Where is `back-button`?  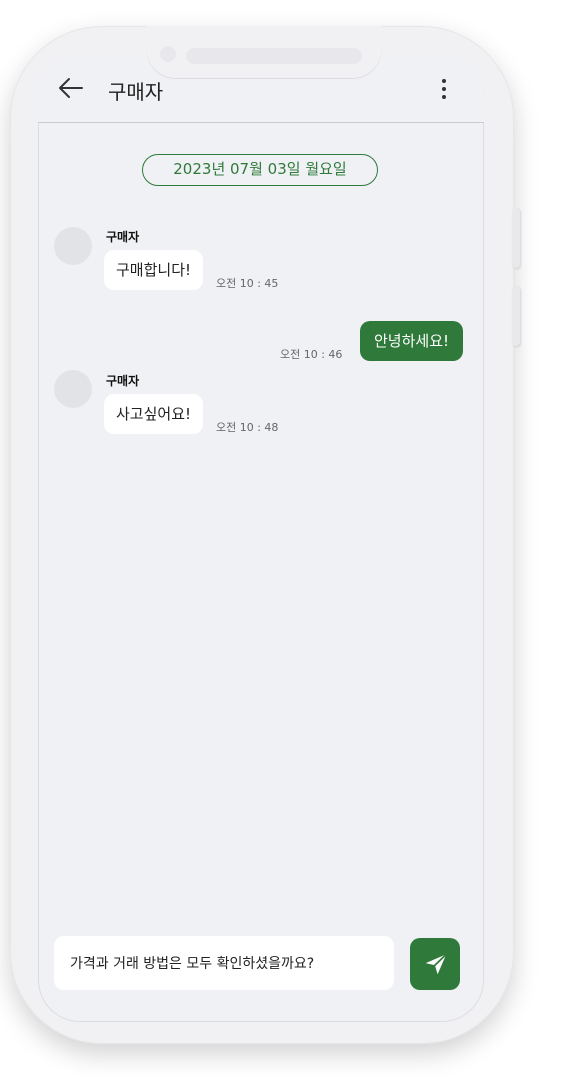
back-button is located at coordinates (71, 88).